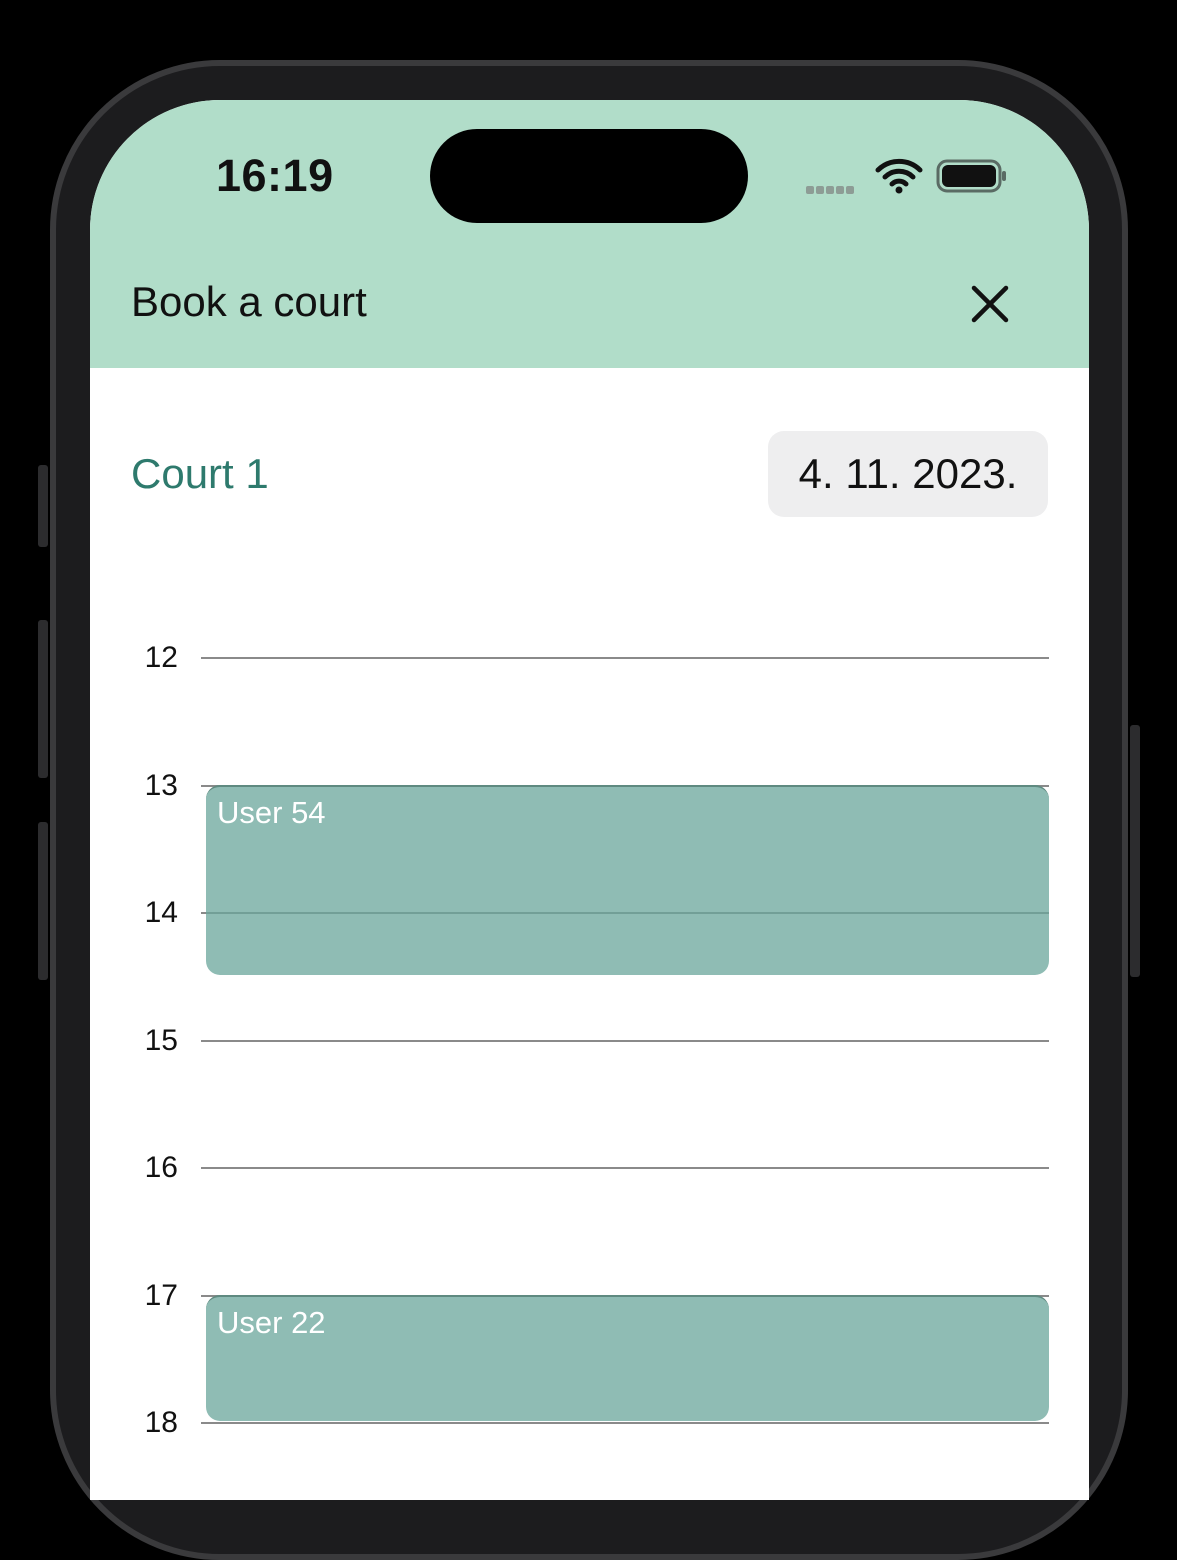  What do you see at coordinates (43, 699) in the screenshot?
I see `volume-up-button` at bounding box center [43, 699].